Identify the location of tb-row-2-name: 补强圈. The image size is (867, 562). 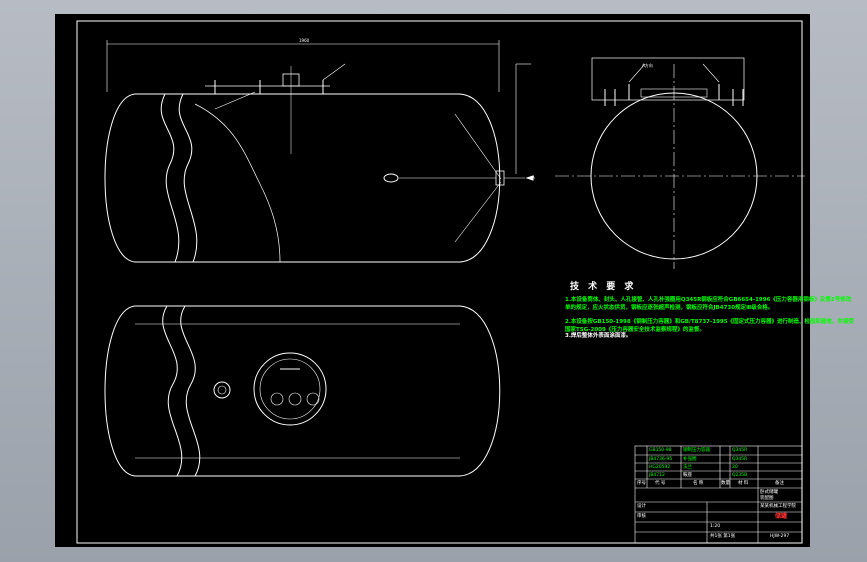
(690, 459).